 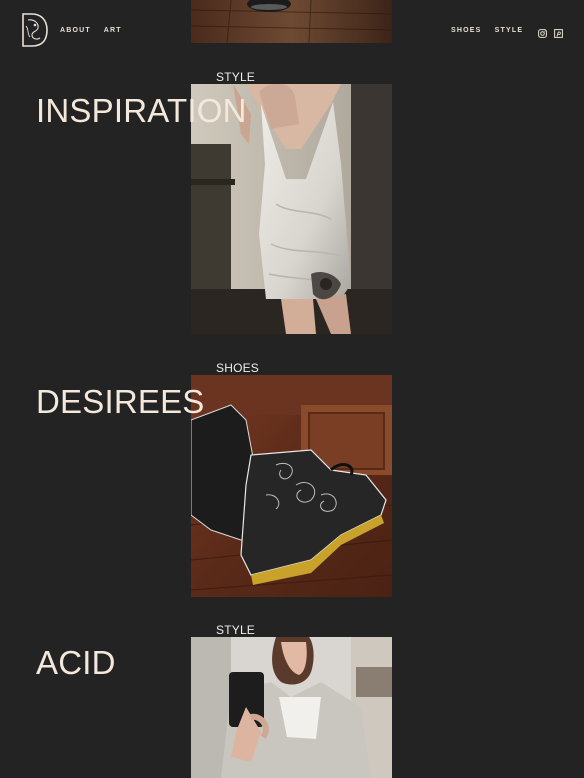 What do you see at coordinates (96, 30) in the screenshot?
I see `primary-nav: ABOUT ART` at bounding box center [96, 30].